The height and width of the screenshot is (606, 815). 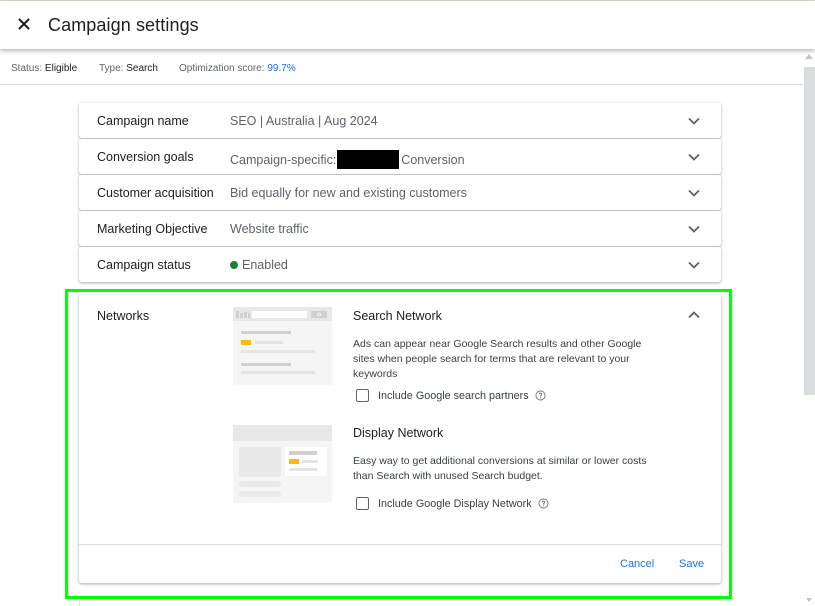 I want to click on value-suffix: Conversion, so click(x=433, y=160).